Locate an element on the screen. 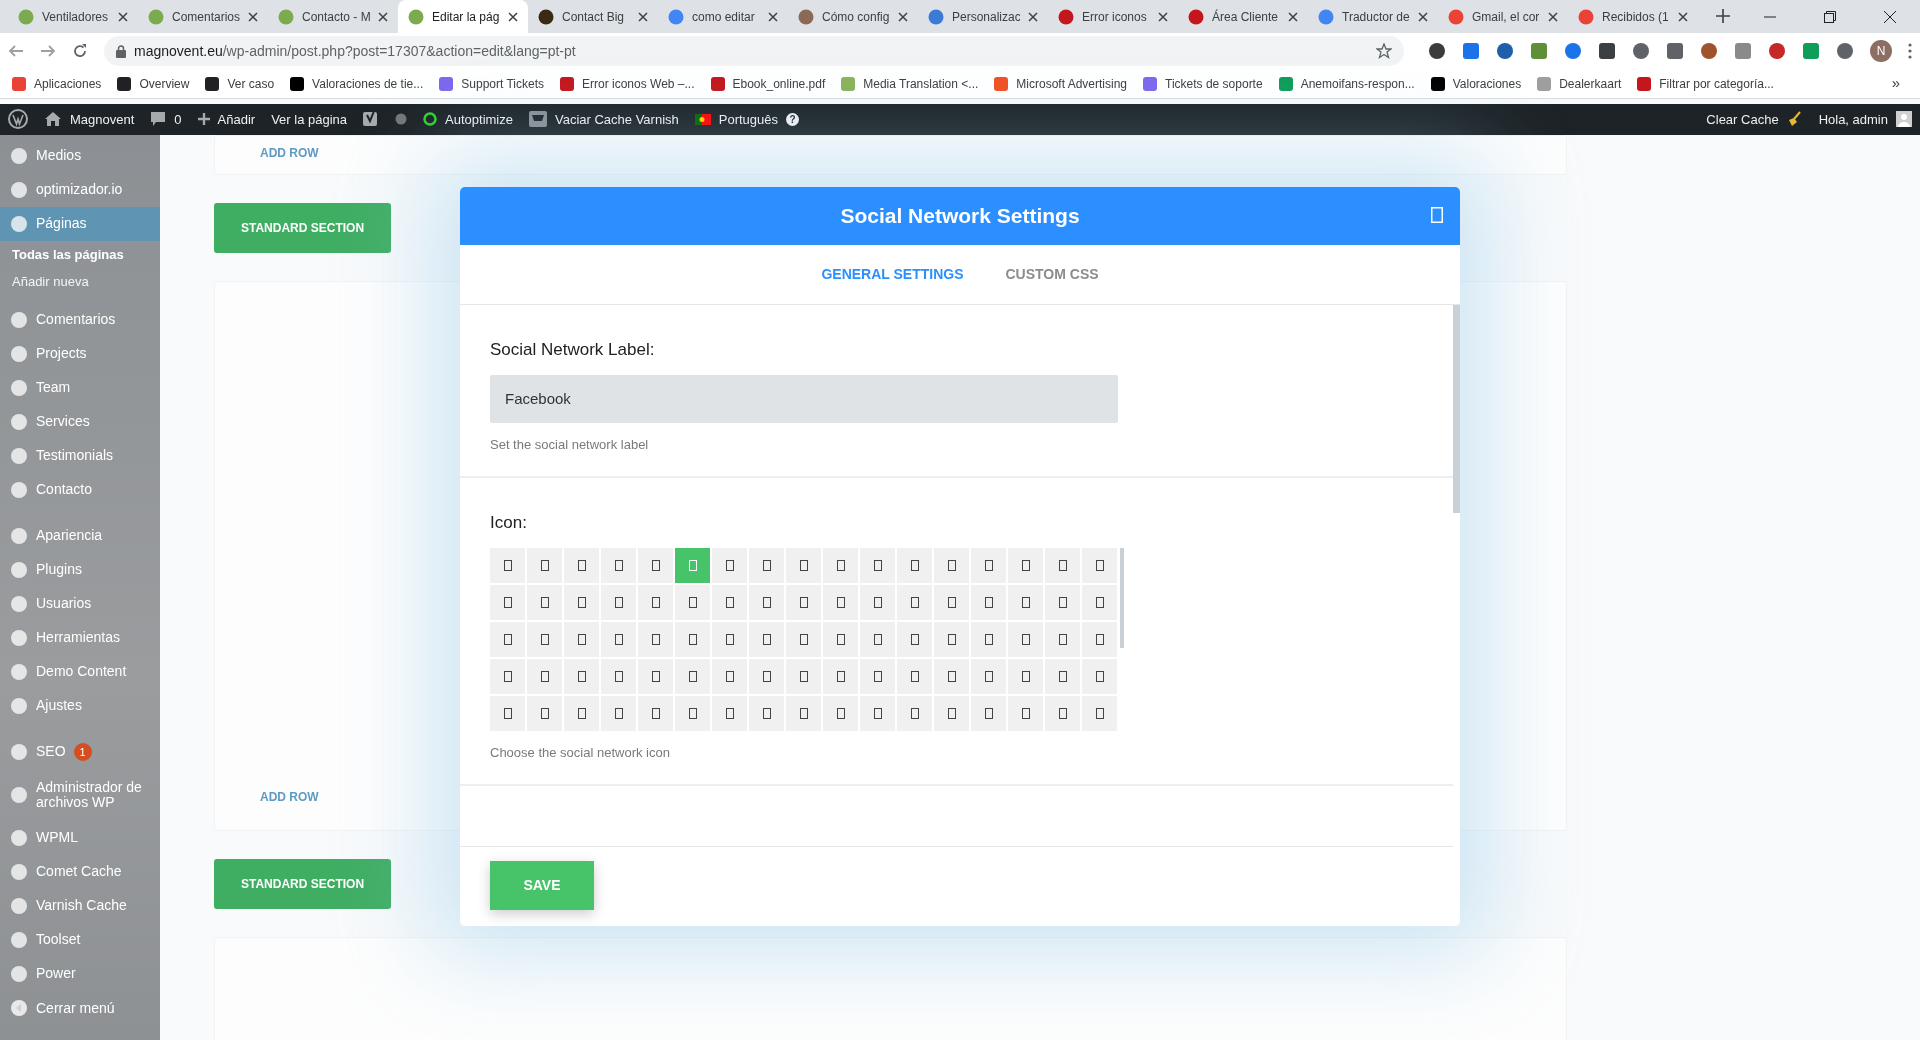  address-field: magnovent.eu/wp-admin/post.php?post=17307&action=edit&lang=pt-pt is located at coordinates (754, 51).